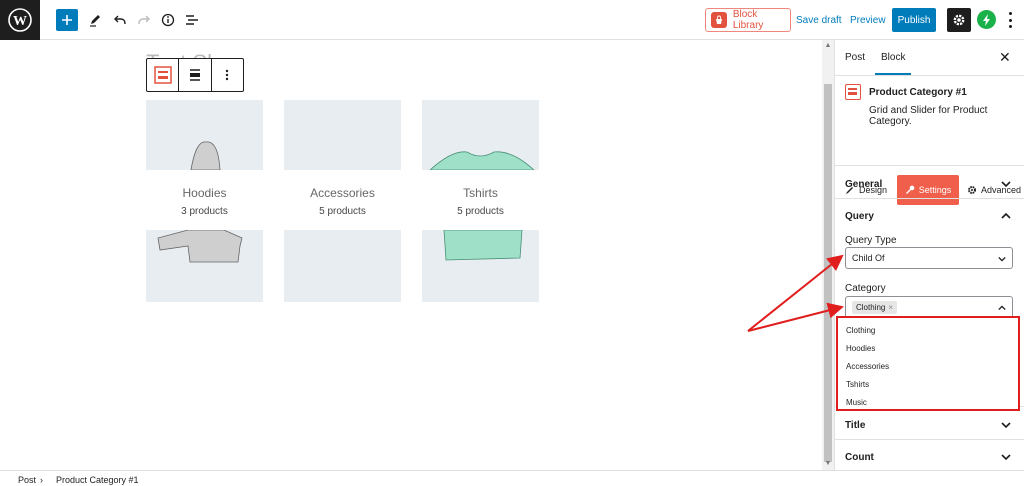 The image size is (1024, 486). I want to click on dropdown-option: Tshirts, so click(857, 384).